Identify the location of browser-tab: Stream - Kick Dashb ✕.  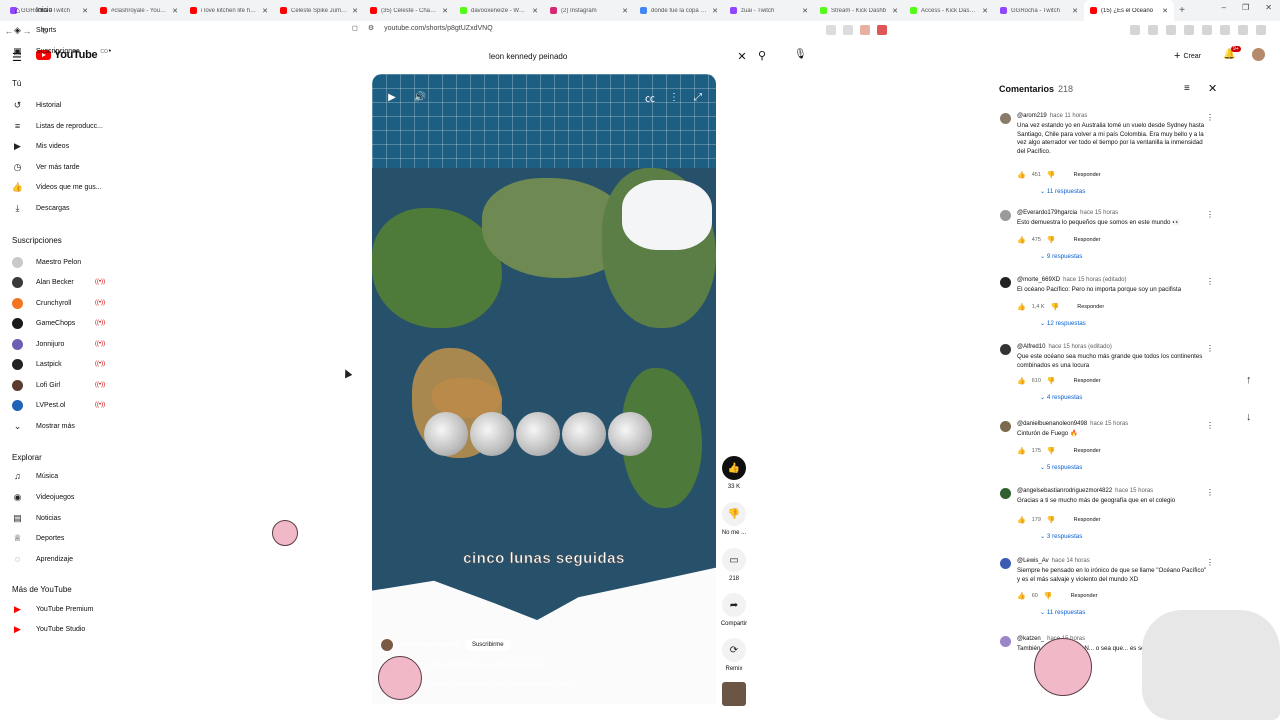
(859, 10).